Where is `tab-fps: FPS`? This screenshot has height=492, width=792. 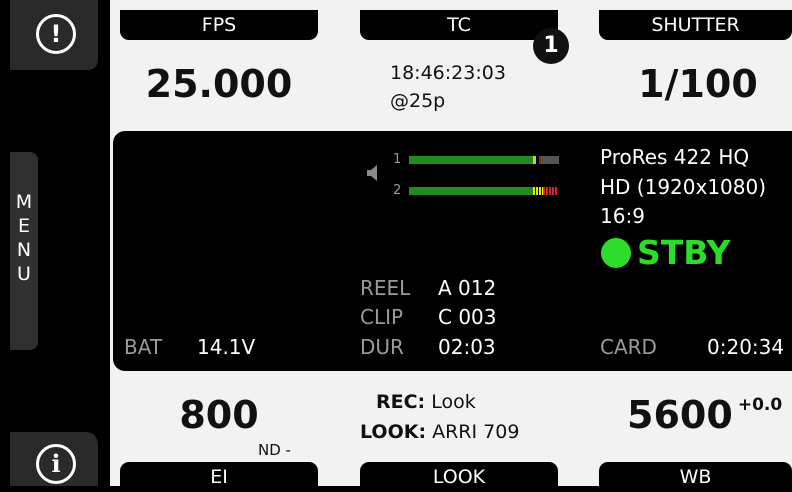 tab-fps: FPS is located at coordinates (219, 25).